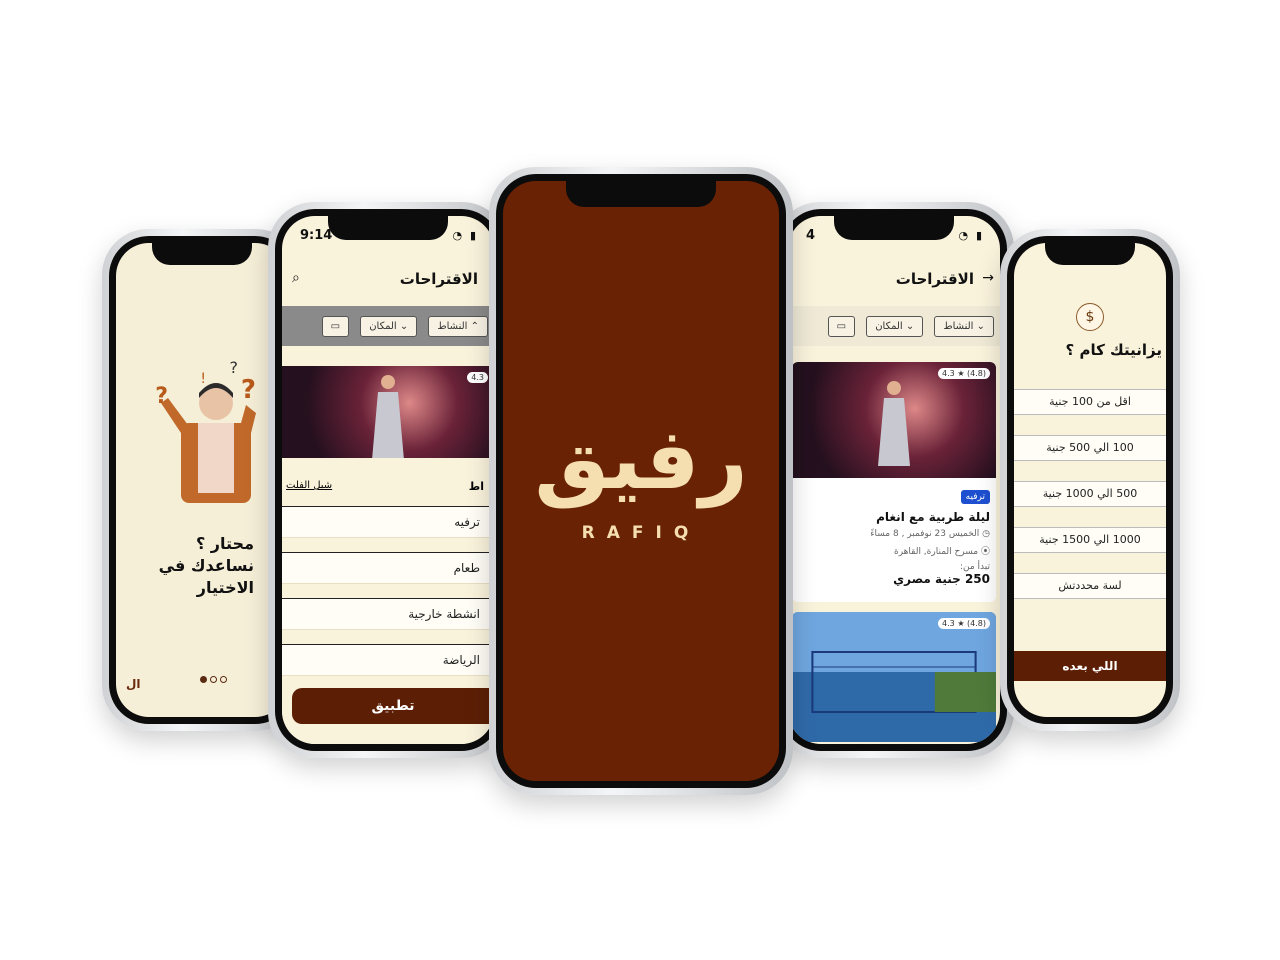 The width and height of the screenshot is (1280, 960). Describe the element at coordinates (974, 567) in the screenshot. I see `price-prefix: تبدأ من:` at that location.